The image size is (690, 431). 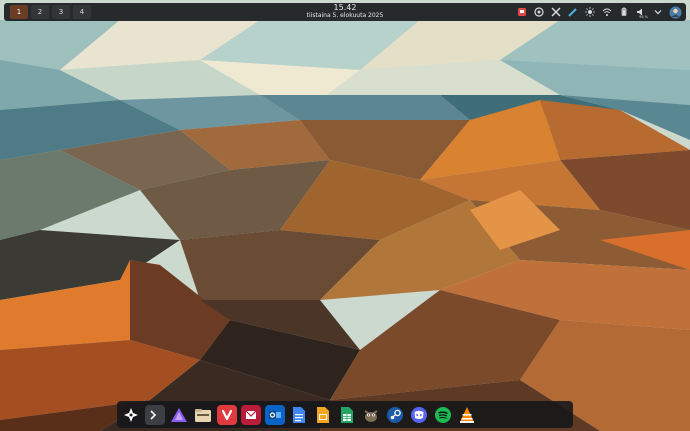 I want to click on terminal-icon, so click(x=155, y=414).